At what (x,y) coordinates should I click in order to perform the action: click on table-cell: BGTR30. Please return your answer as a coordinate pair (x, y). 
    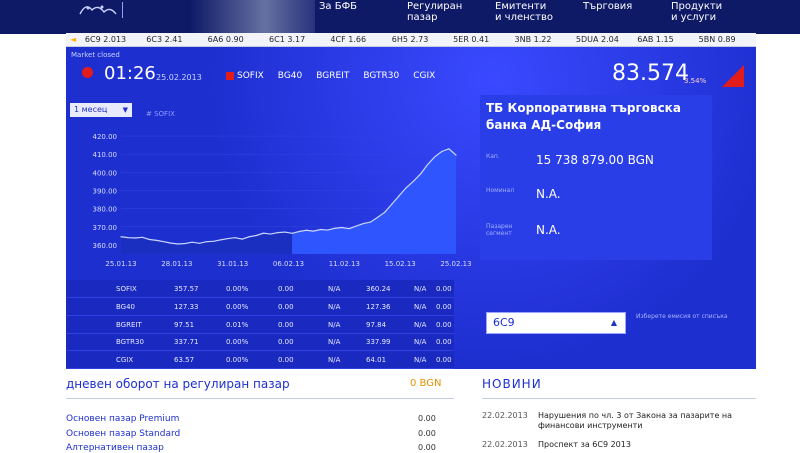
    Looking at the image, I should click on (130, 342).